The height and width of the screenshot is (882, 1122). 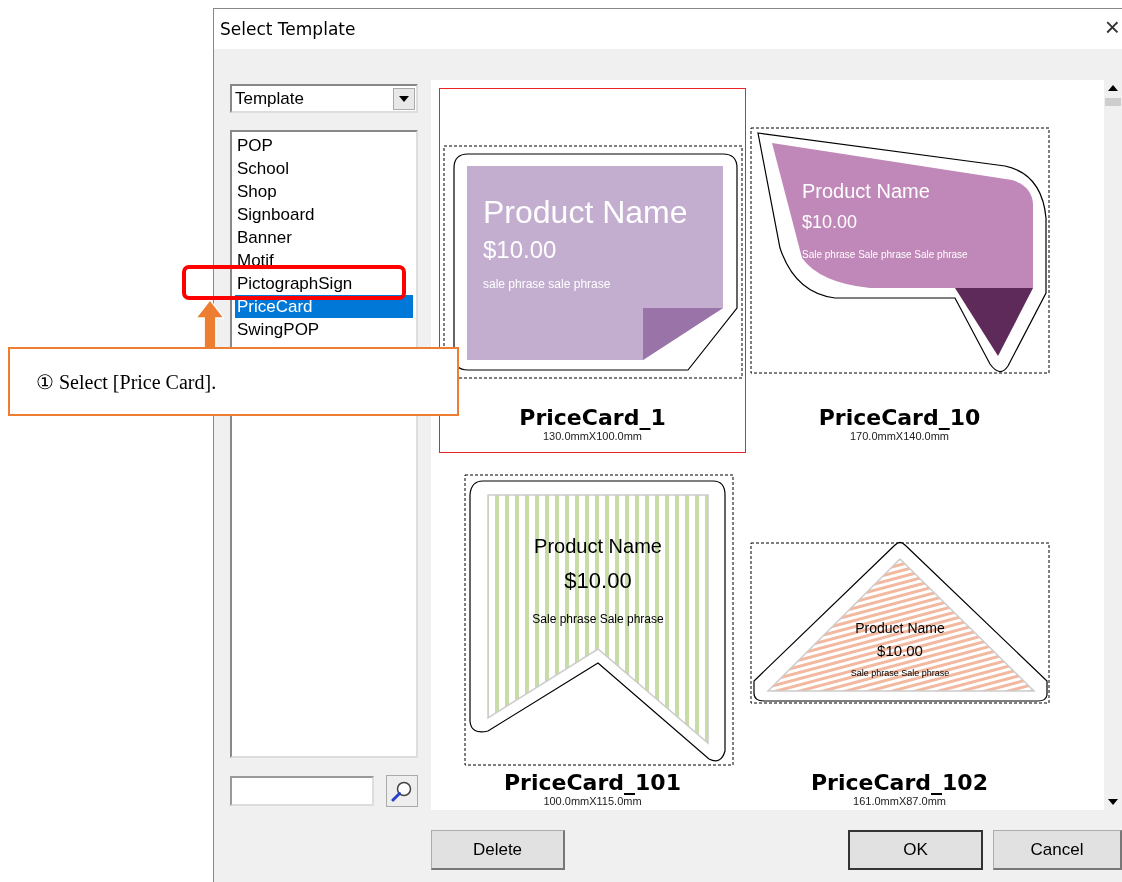 What do you see at coordinates (1057, 850) in the screenshot?
I see `dialog-button: Cancel` at bounding box center [1057, 850].